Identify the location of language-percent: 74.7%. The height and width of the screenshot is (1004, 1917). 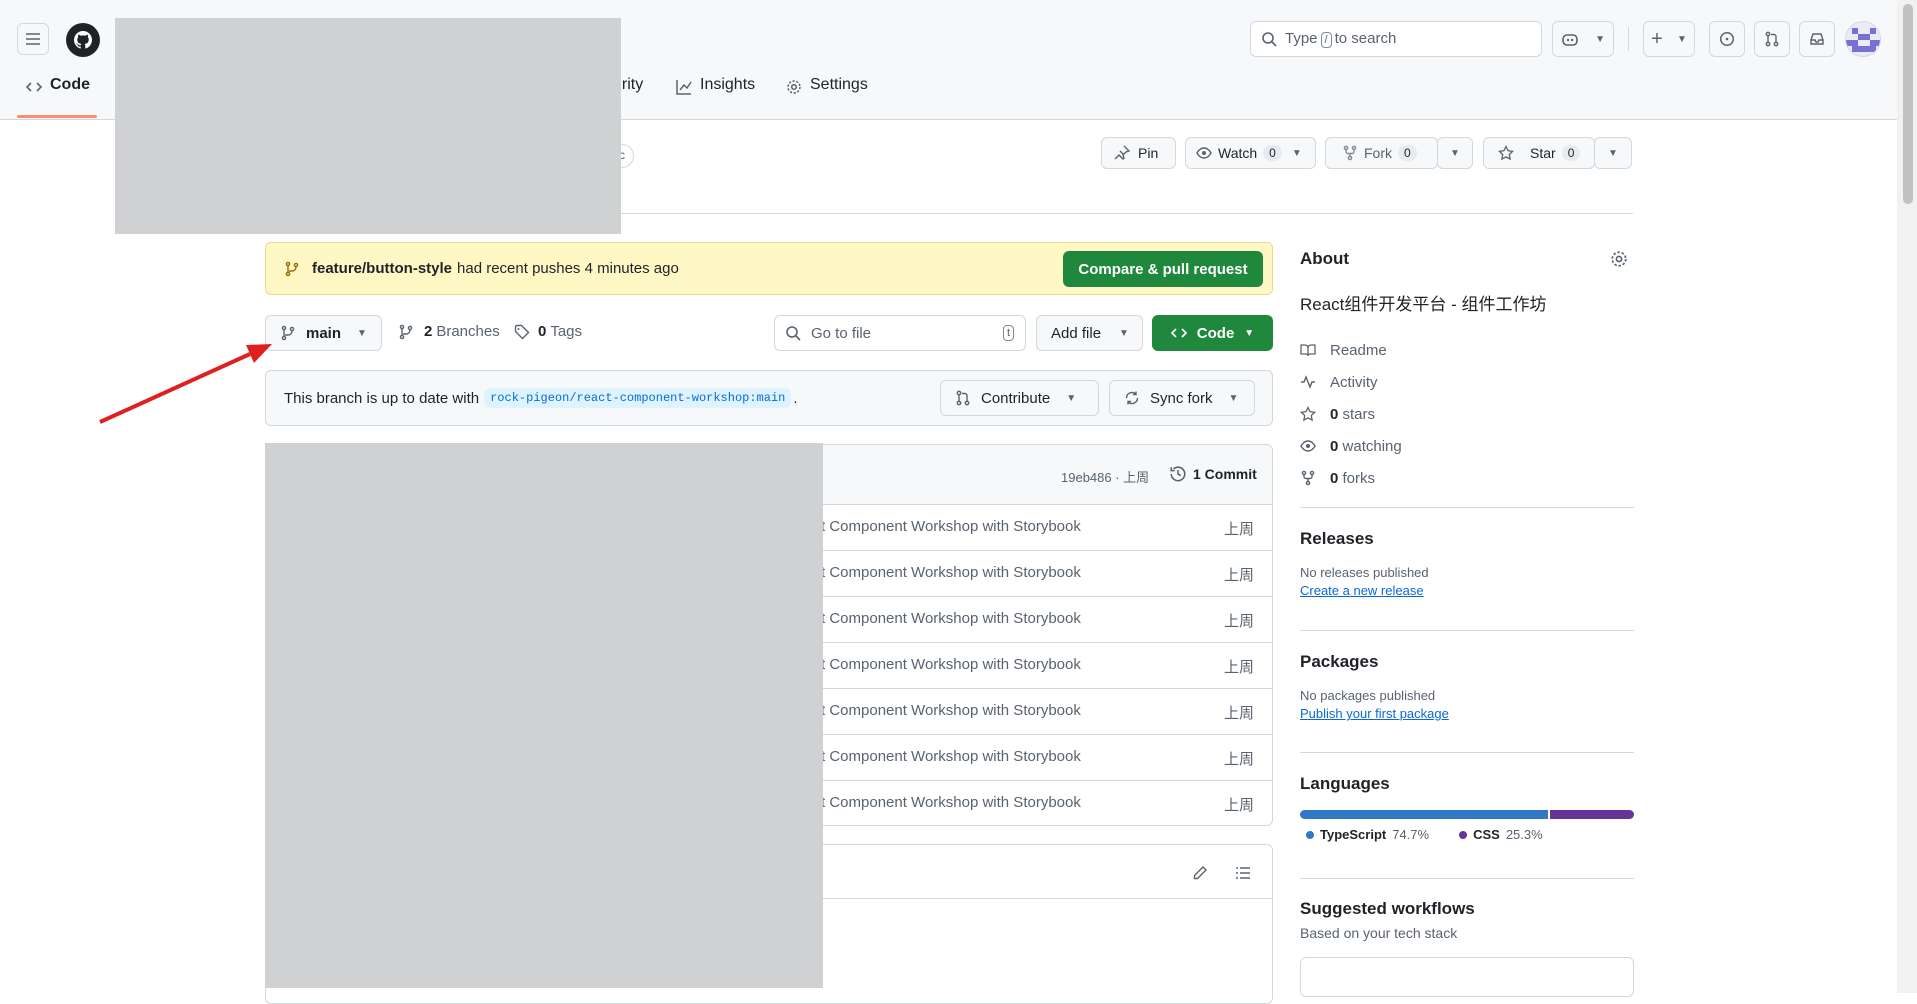
(1411, 834).